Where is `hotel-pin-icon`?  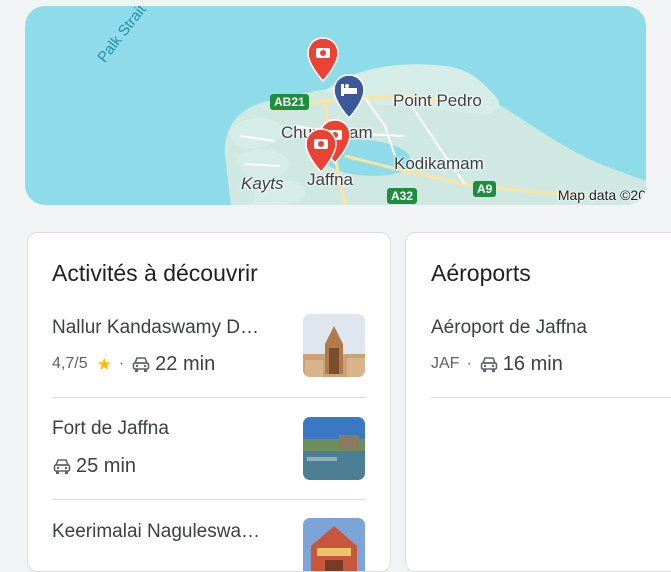 hotel-pin-icon is located at coordinates (349, 97).